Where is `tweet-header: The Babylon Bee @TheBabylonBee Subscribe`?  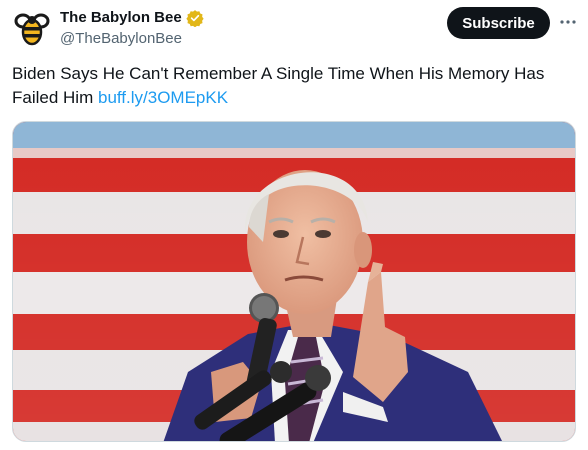
tweet-header: The Babylon Bee @TheBabylonBee Subscribe is located at coordinates (294, 28).